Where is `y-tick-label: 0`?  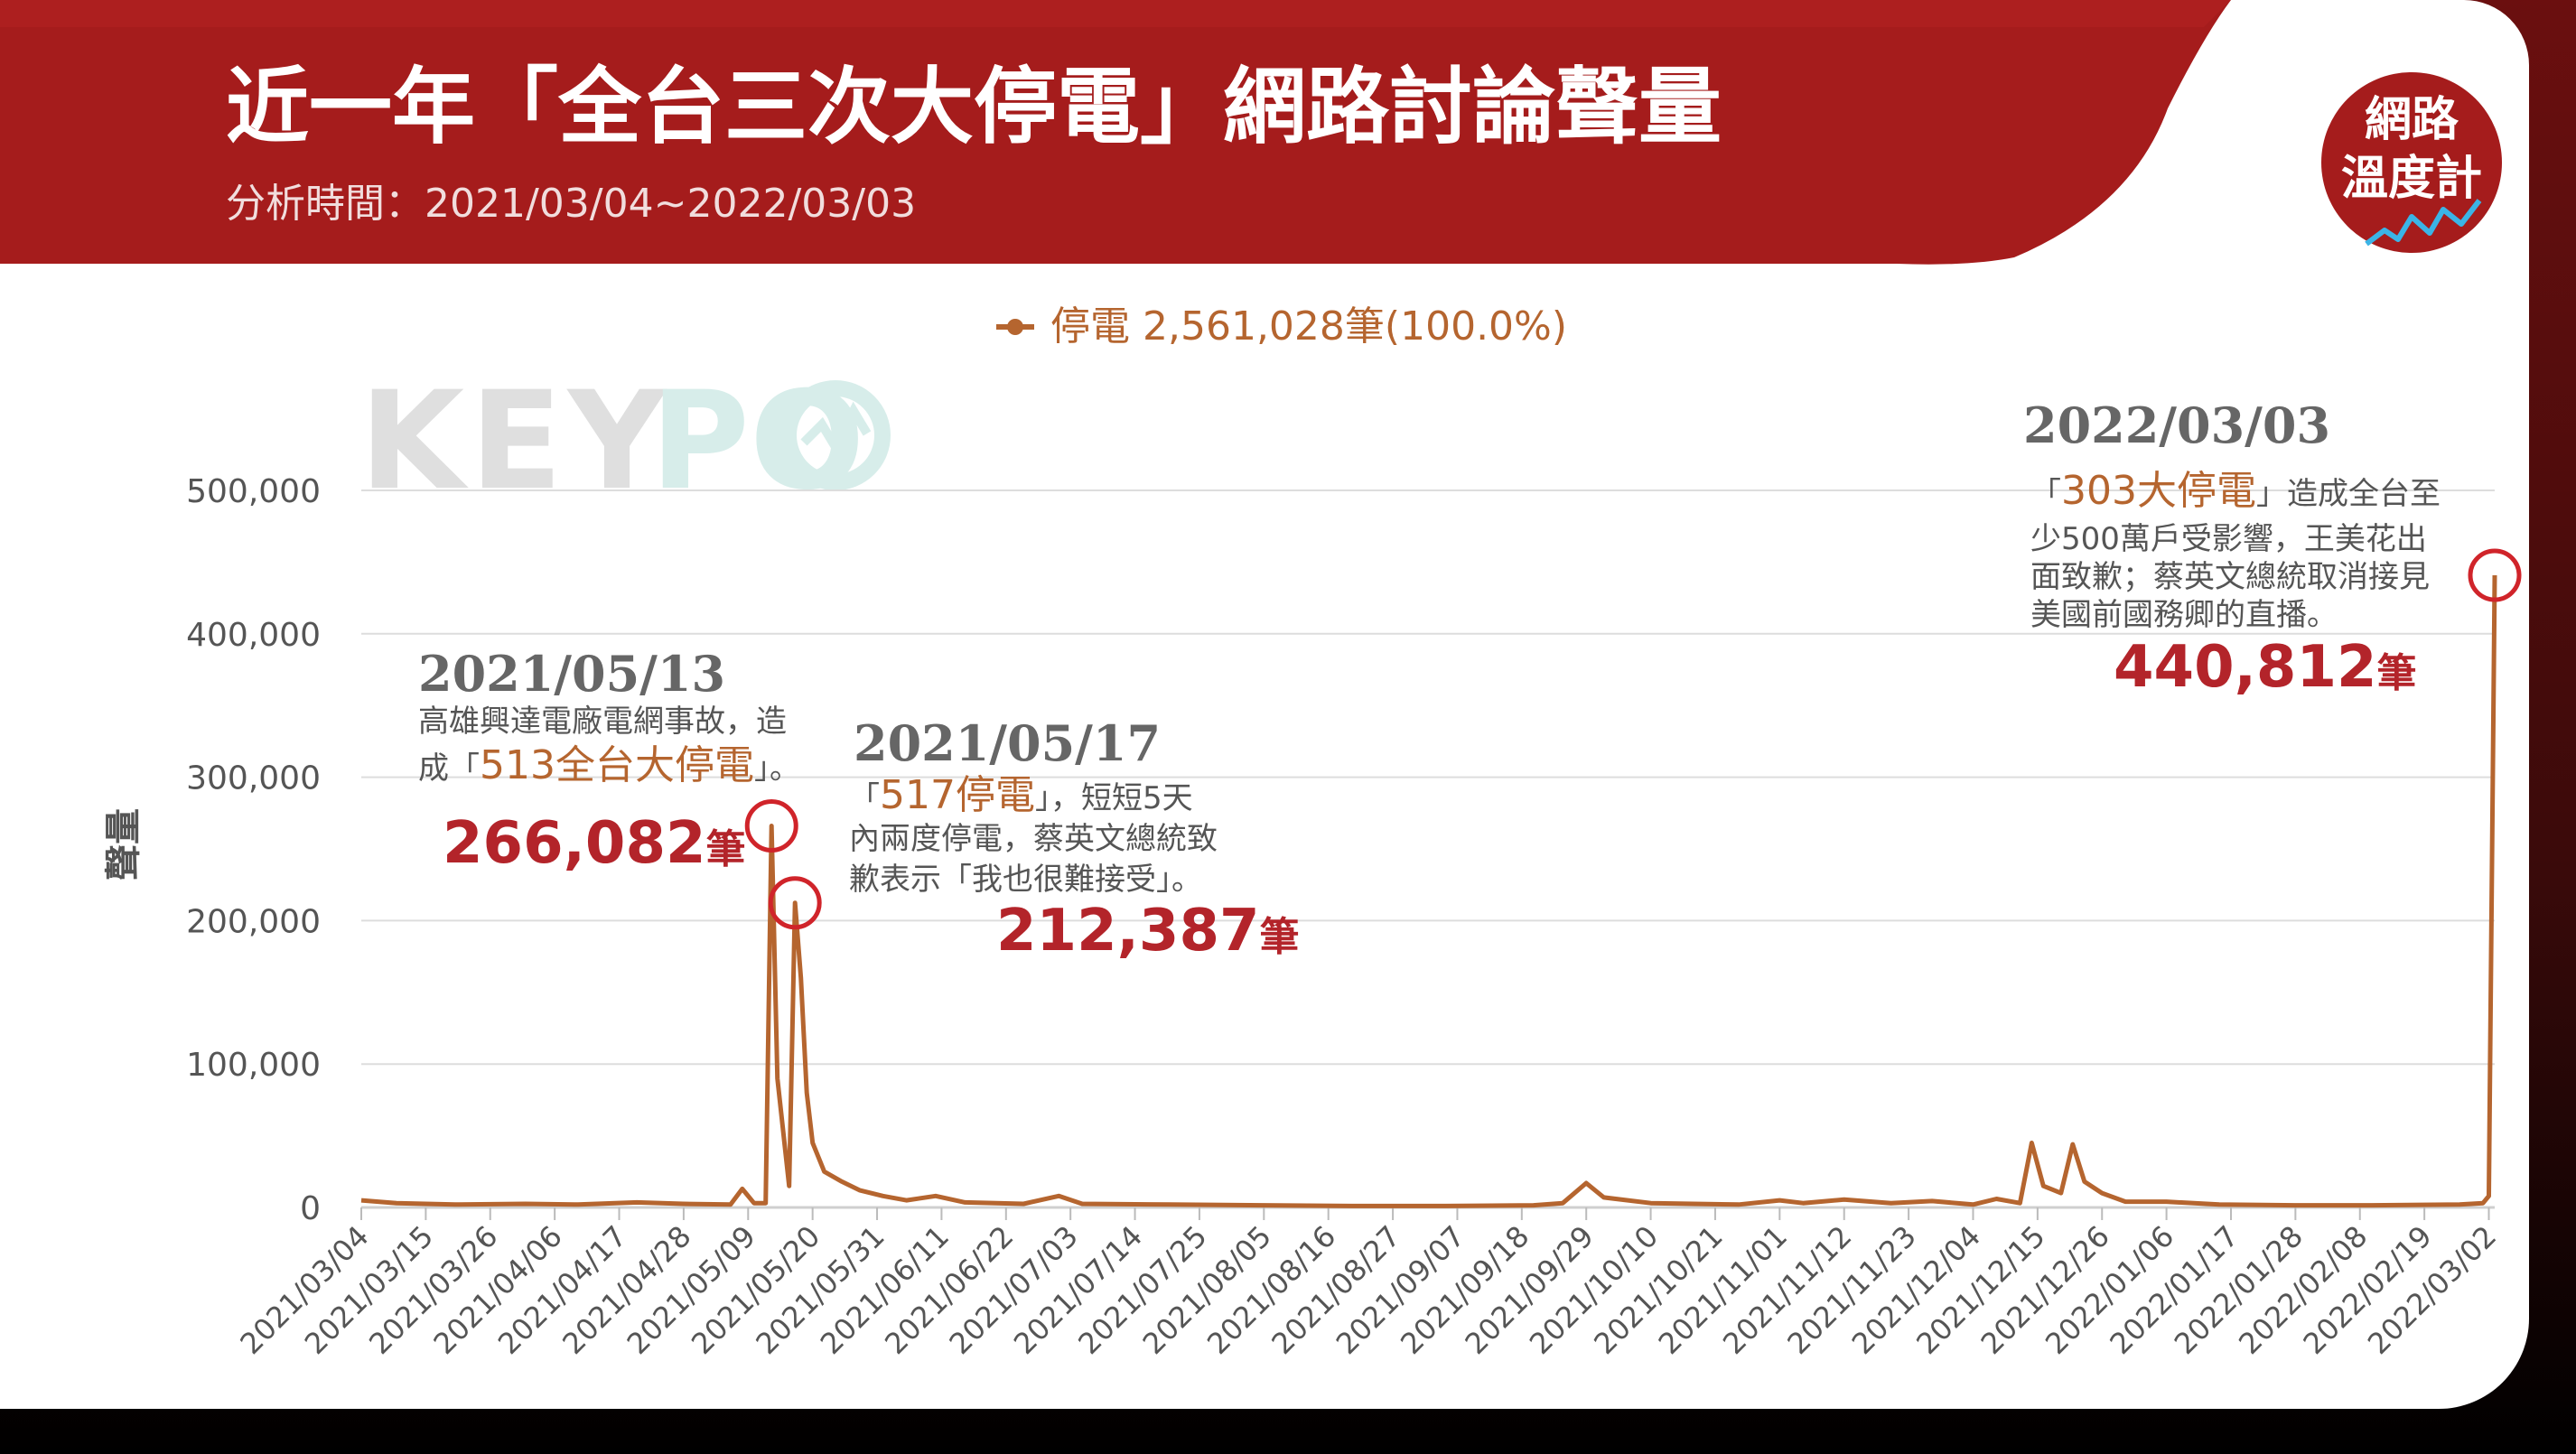 y-tick-label: 0 is located at coordinates (310, 1208).